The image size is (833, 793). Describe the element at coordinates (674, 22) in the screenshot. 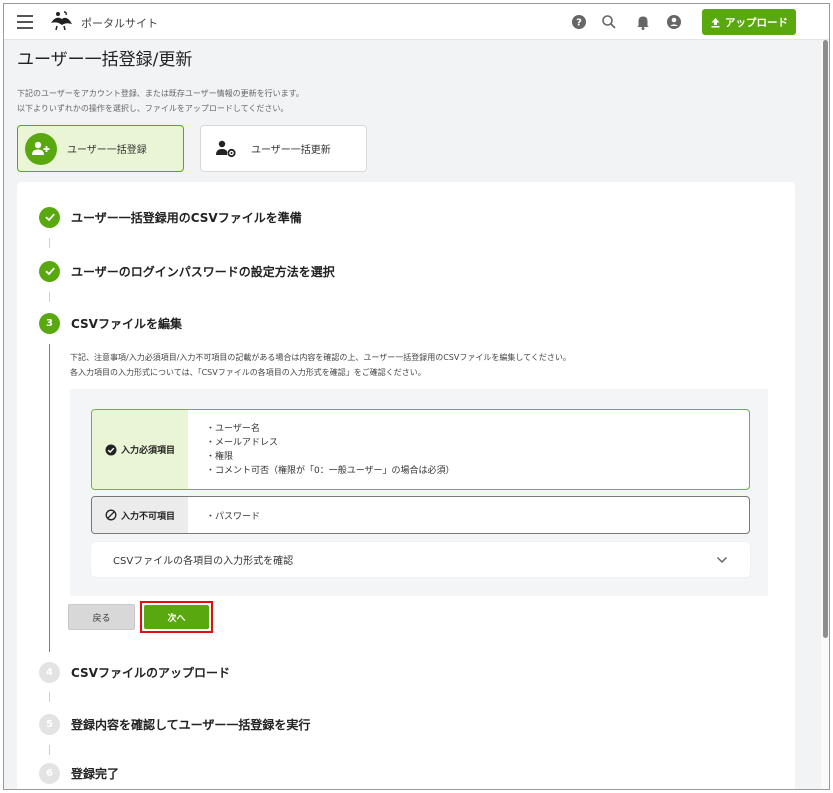

I see `account-icon` at that location.